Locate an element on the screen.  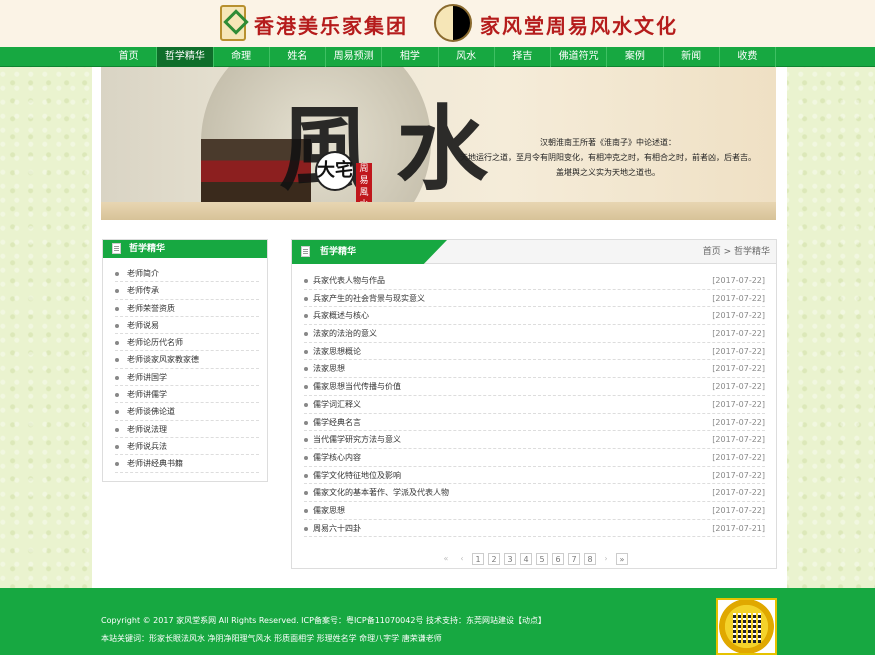
pager-page-button: 6 is located at coordinates (558, 559).